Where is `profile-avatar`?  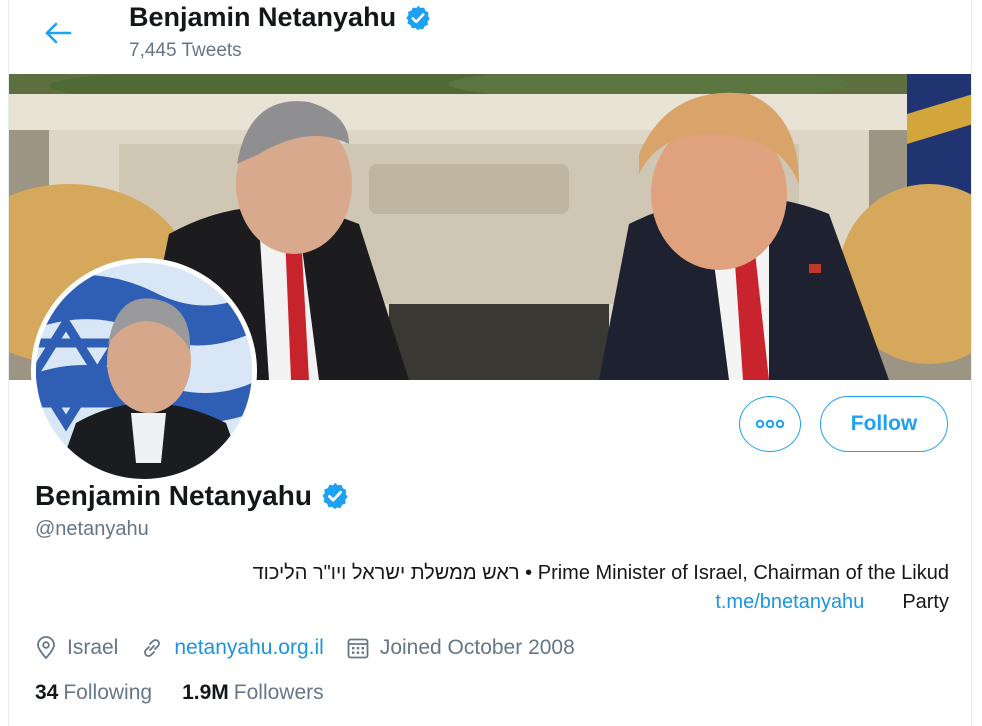 profile-avatar is located at coordinates (144, 371).